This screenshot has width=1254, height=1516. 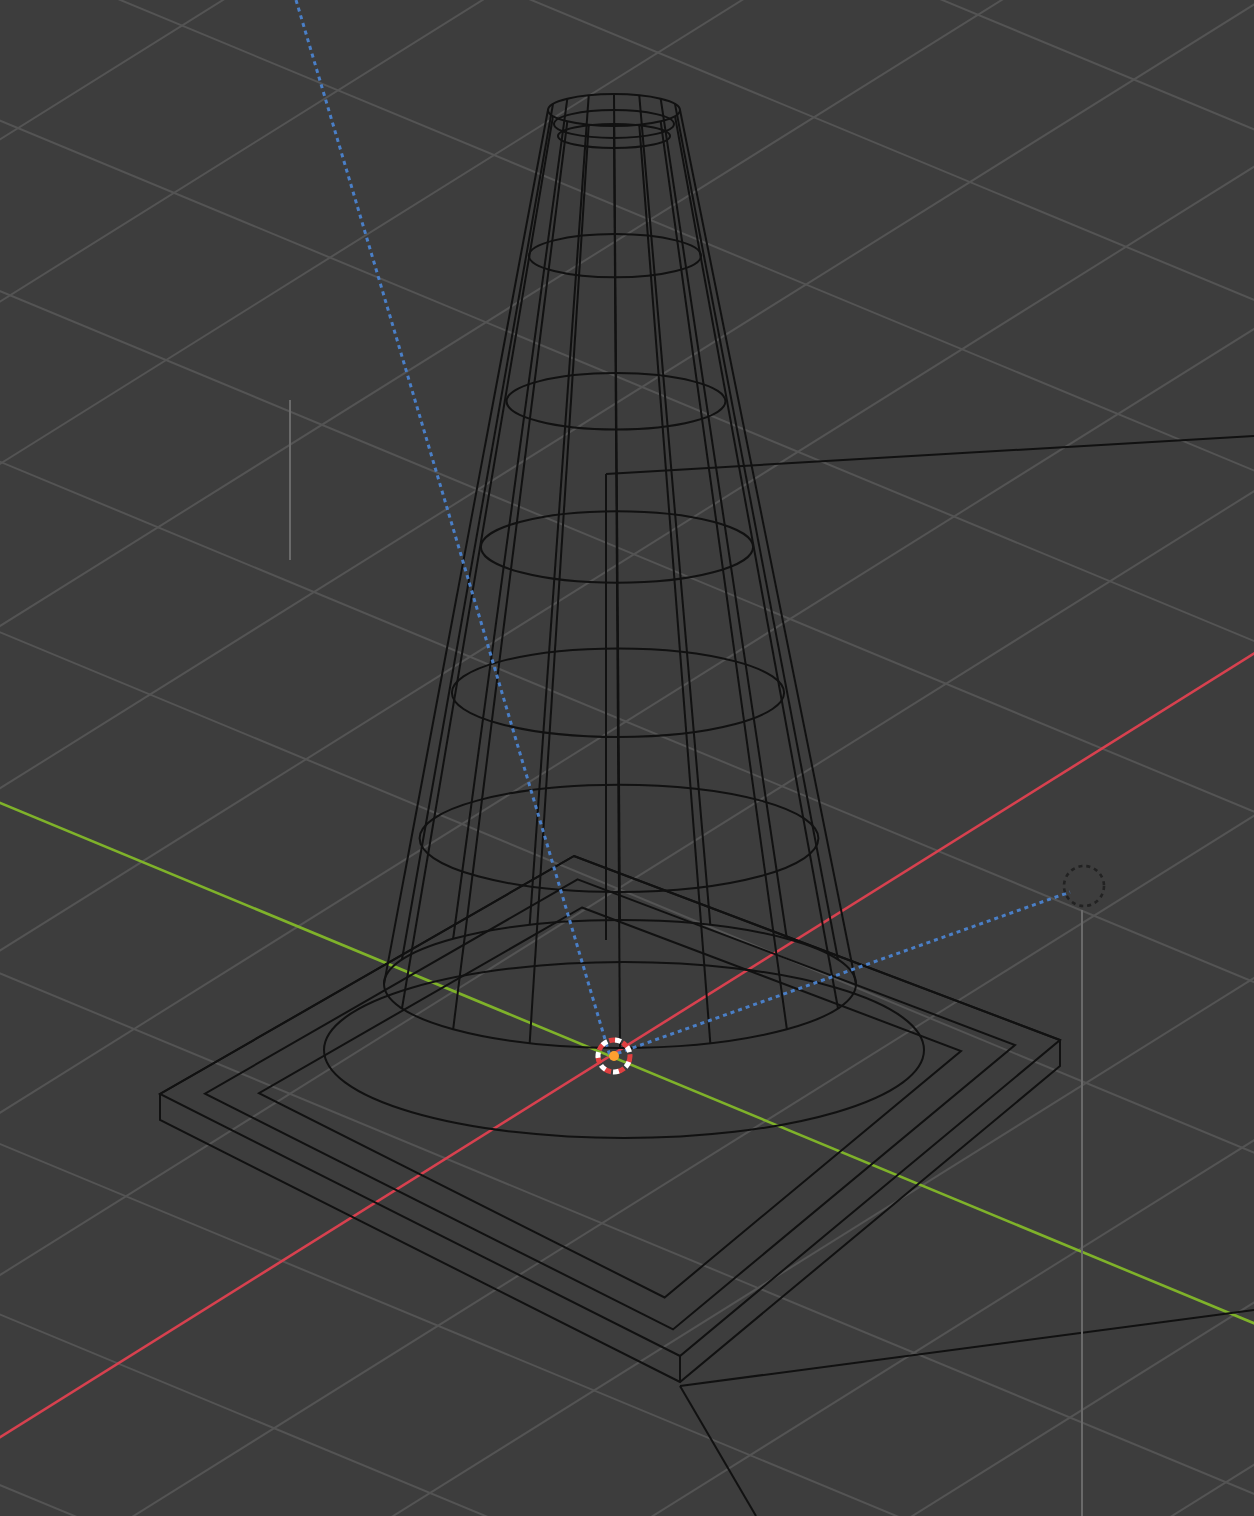 I want to click on dashed-circle-icon, so click(x=1084, y=886).